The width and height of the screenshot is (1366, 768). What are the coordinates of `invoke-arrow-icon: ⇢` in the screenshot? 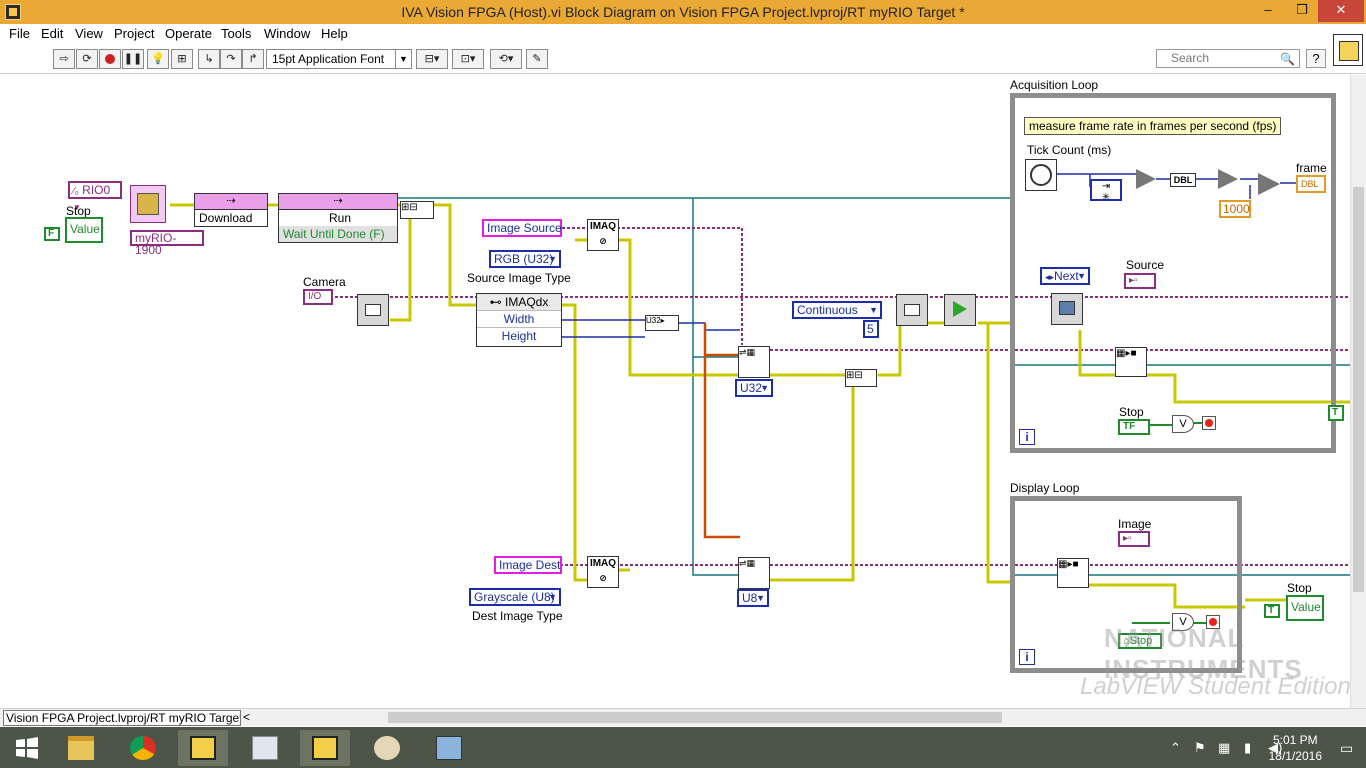 It's located at (231, 202).